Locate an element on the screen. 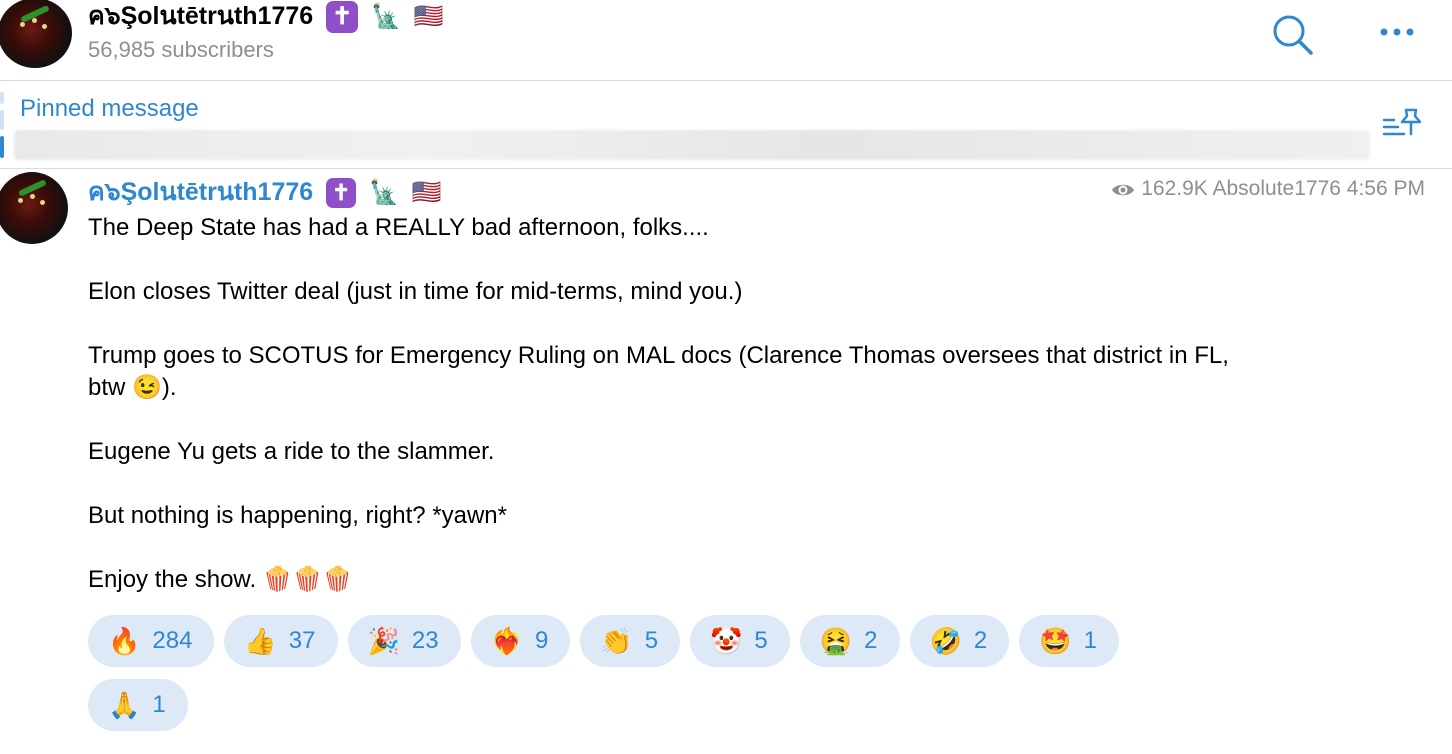  fire-icon: 🔥 is located at coordinates (124, 641).